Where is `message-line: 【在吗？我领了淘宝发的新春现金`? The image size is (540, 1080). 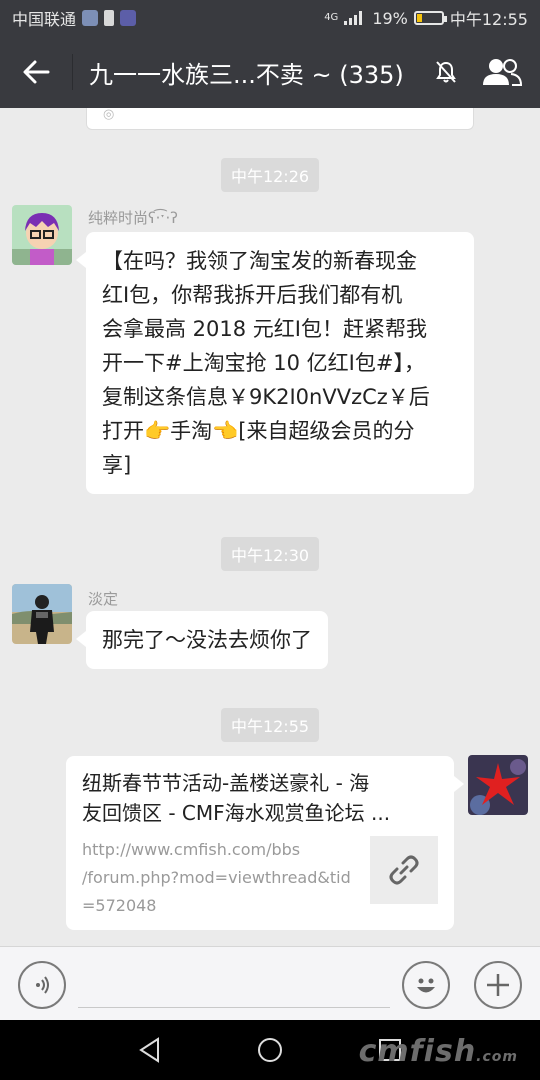 message-line: 【在吗？我领了淘宝发的新春现金 is located at coordinates (259, 261).